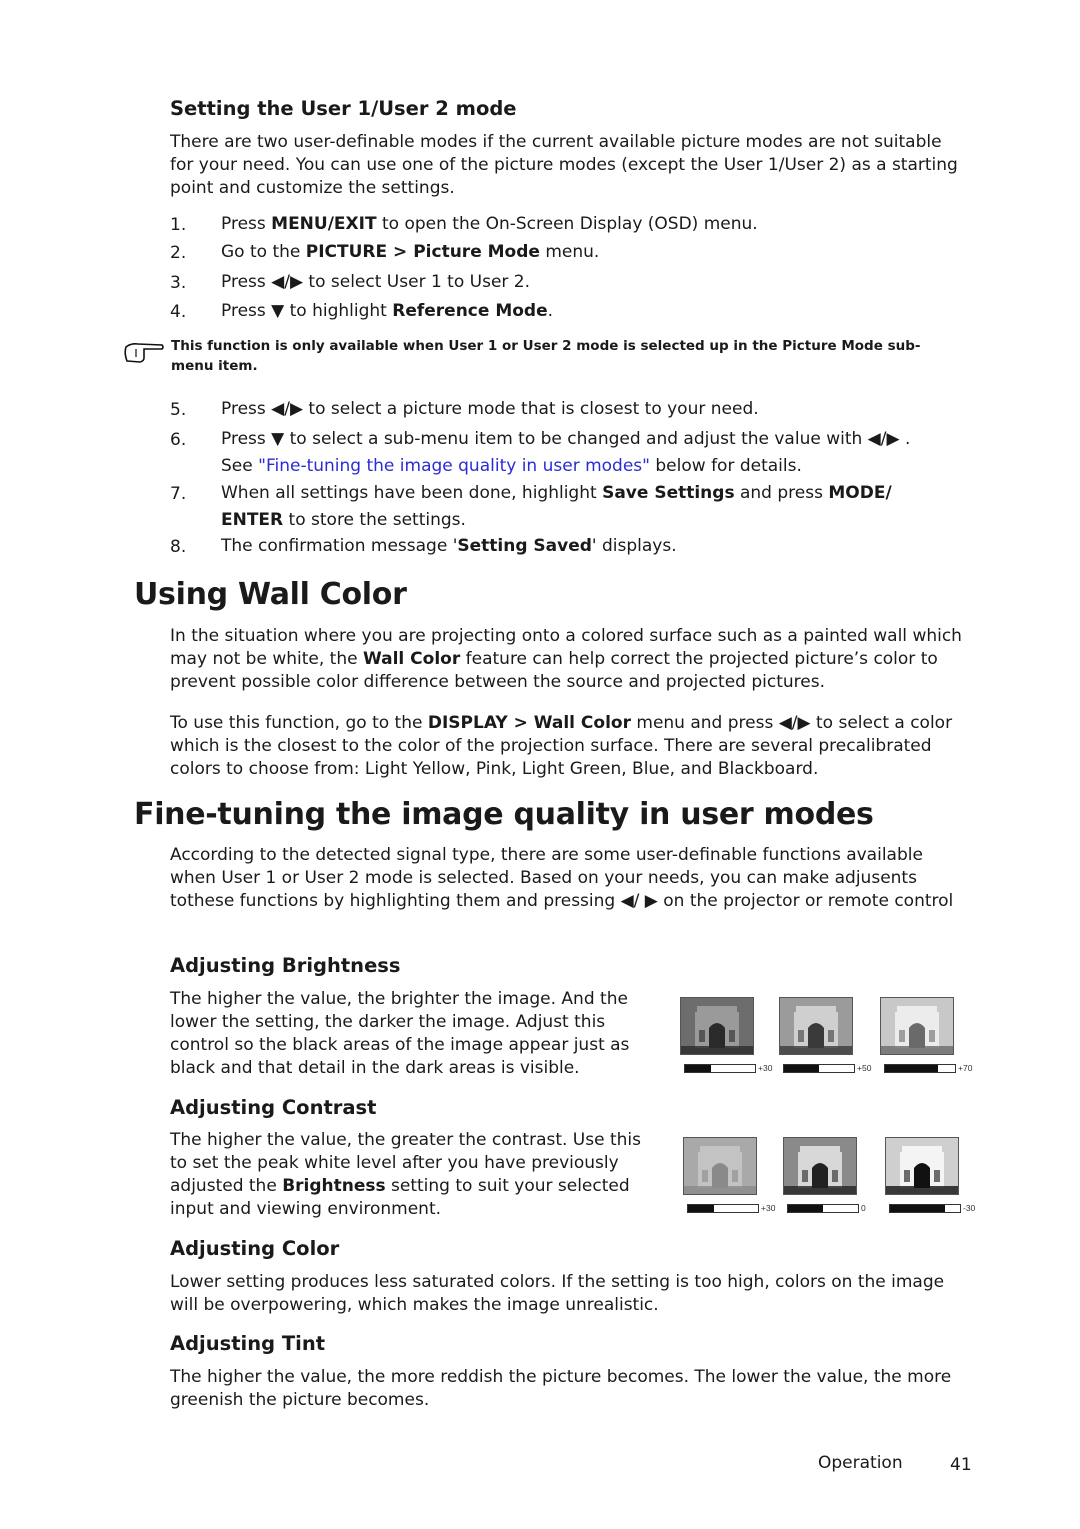 This screenshot has width=1080, height=1529. Describe the element at coordinates (387, 311) in the screenshot. I see `step-4: Press ▼ to highlight Reference Mode.` at that location.